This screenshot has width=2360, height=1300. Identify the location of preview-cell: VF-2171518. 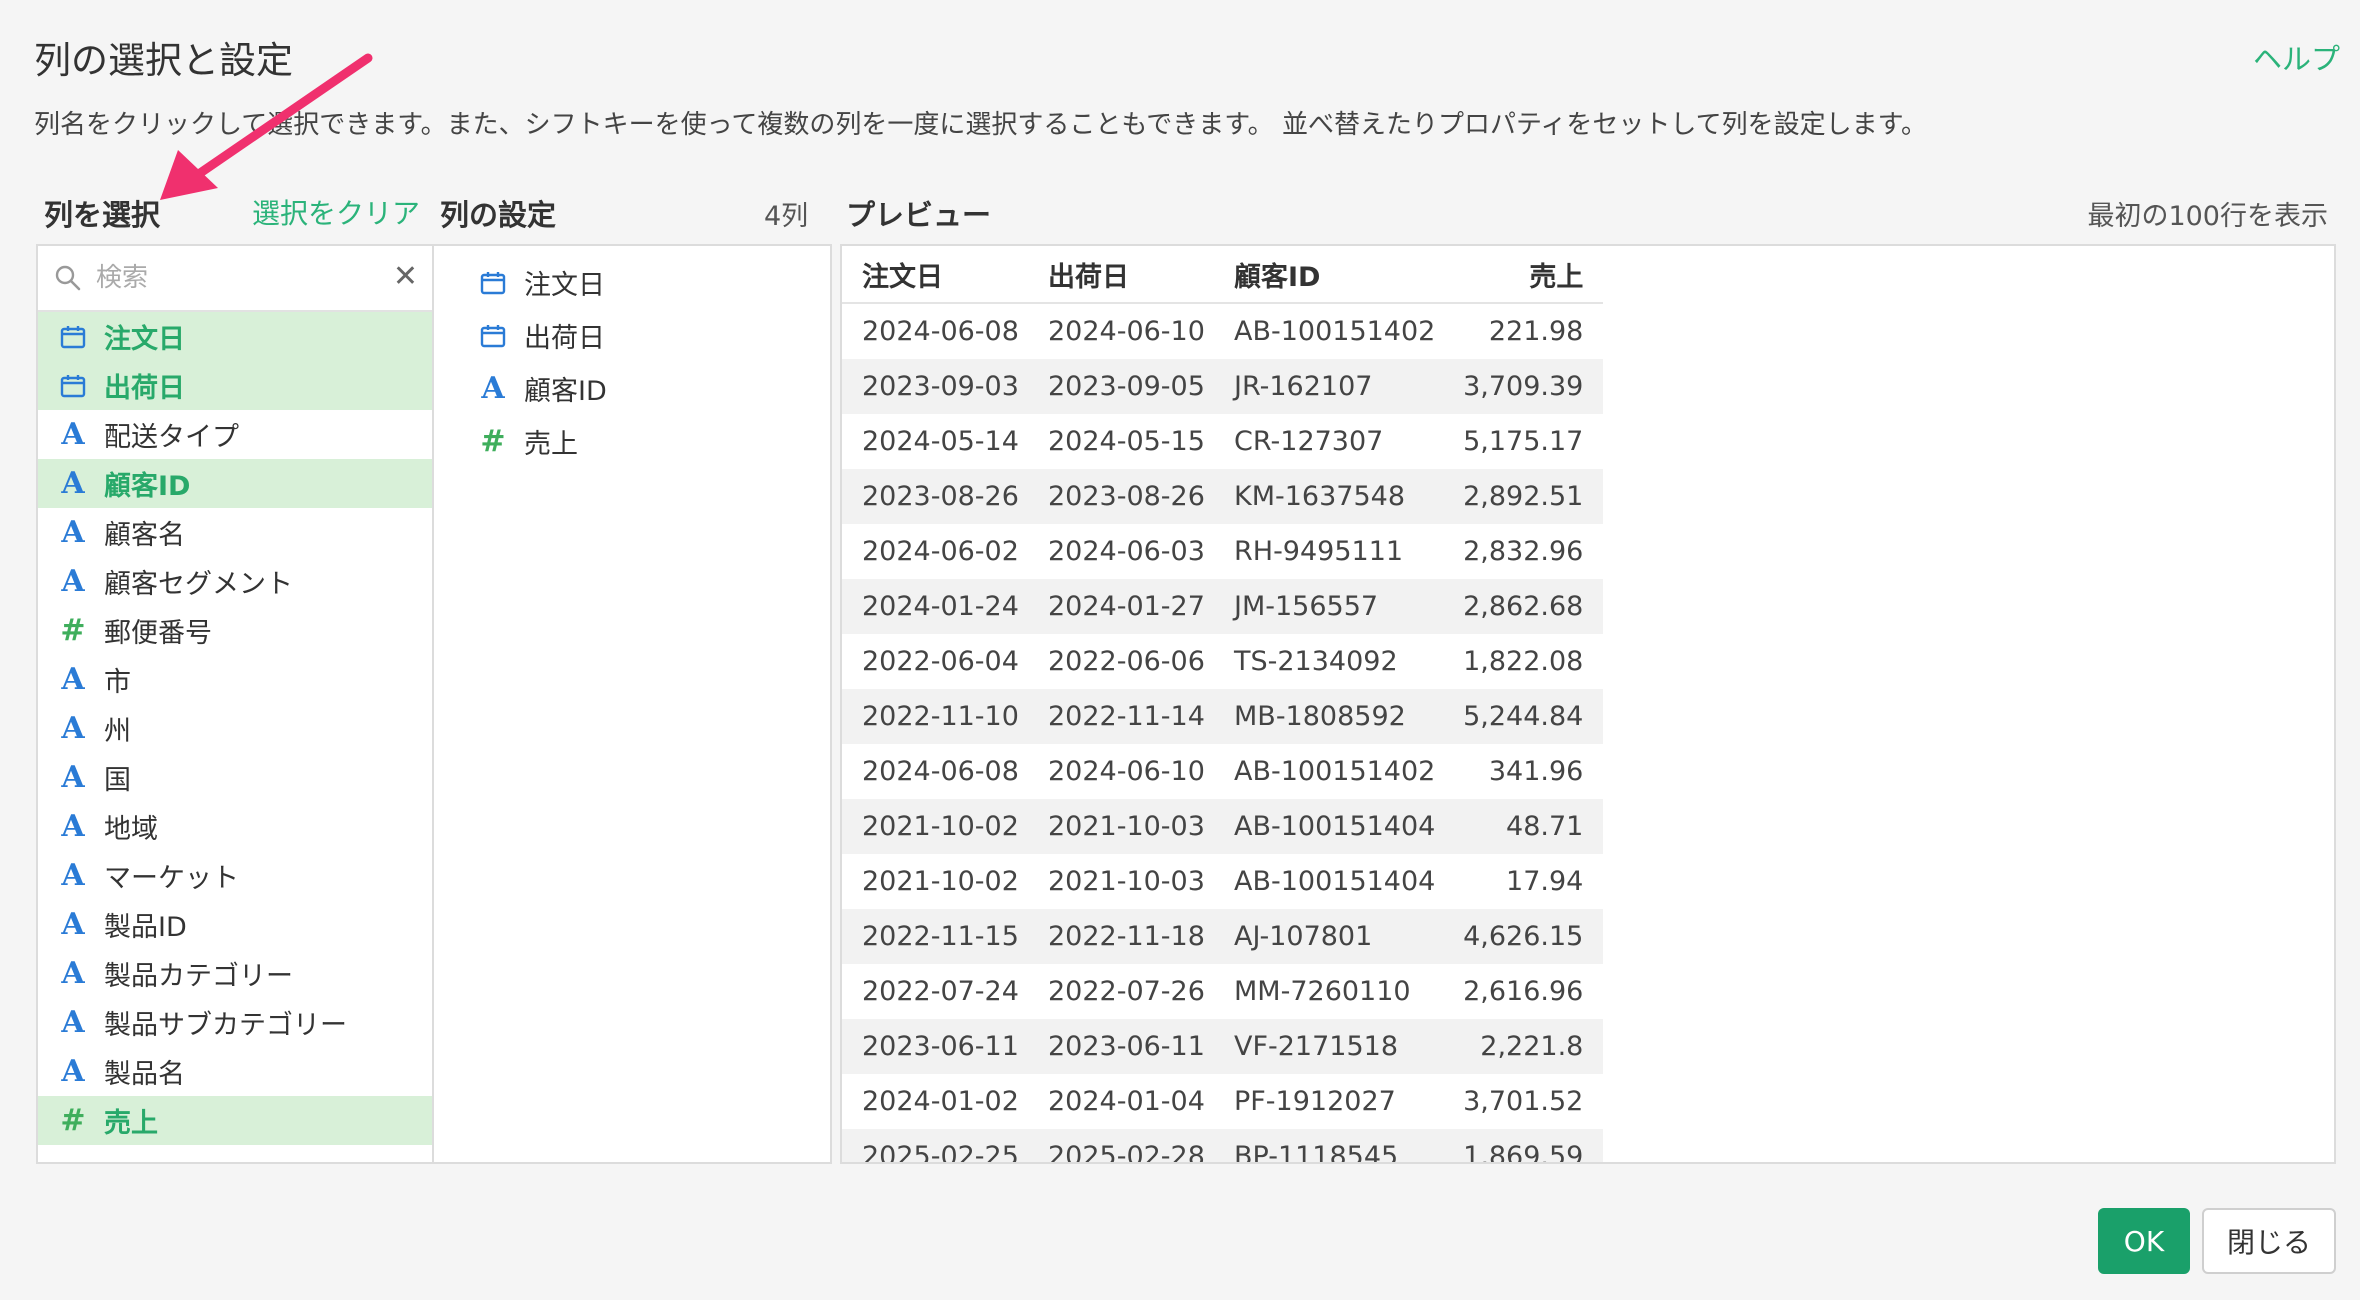
(1325, 1046).